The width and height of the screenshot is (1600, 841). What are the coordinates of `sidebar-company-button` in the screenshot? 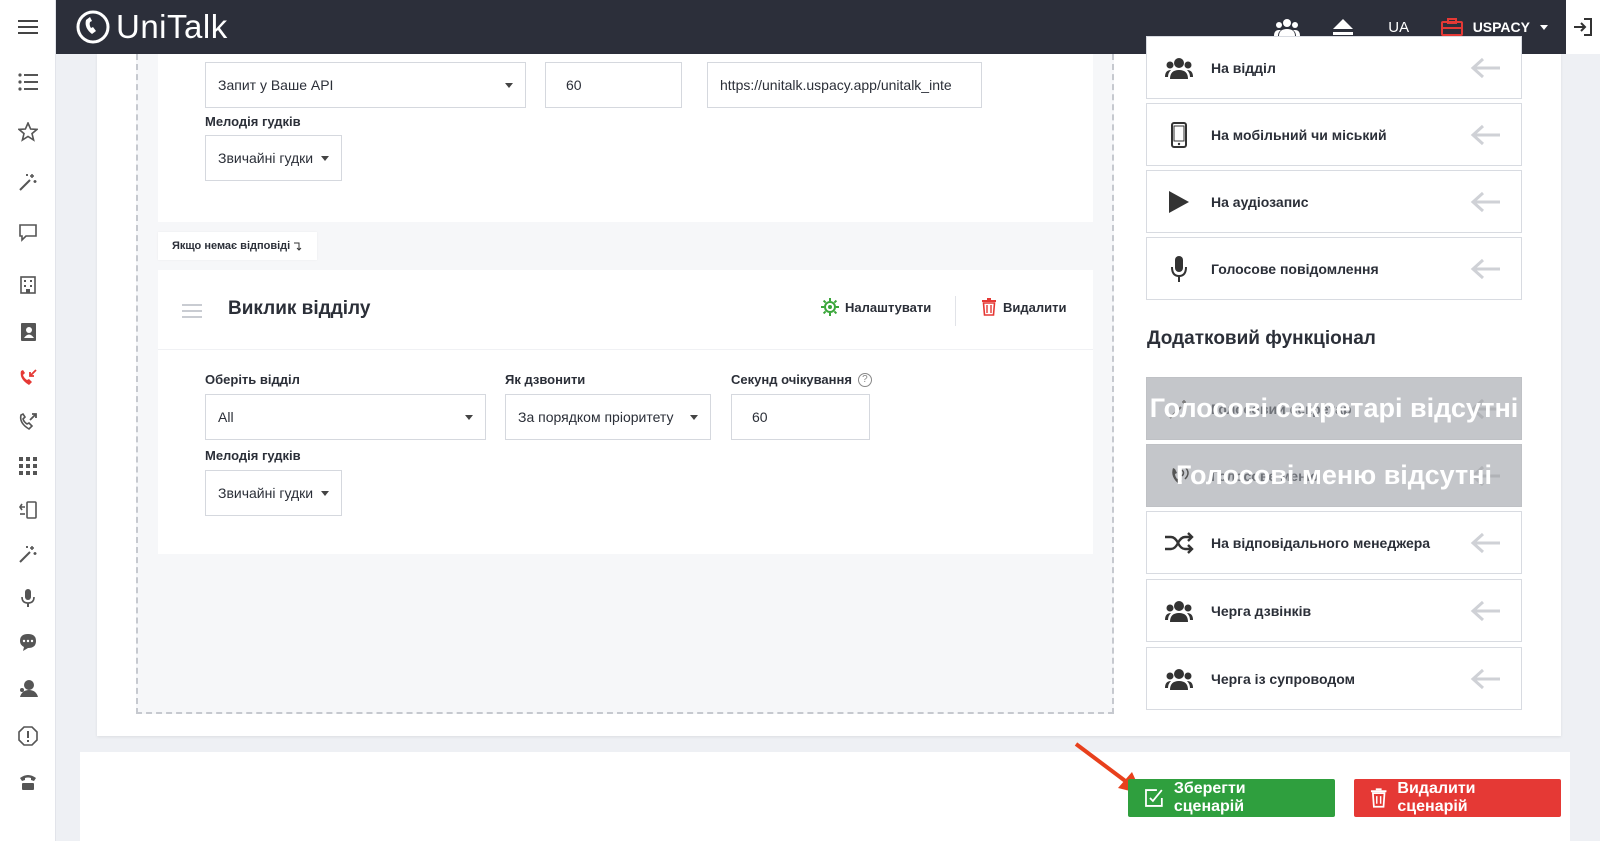 It's located at (28, 284).